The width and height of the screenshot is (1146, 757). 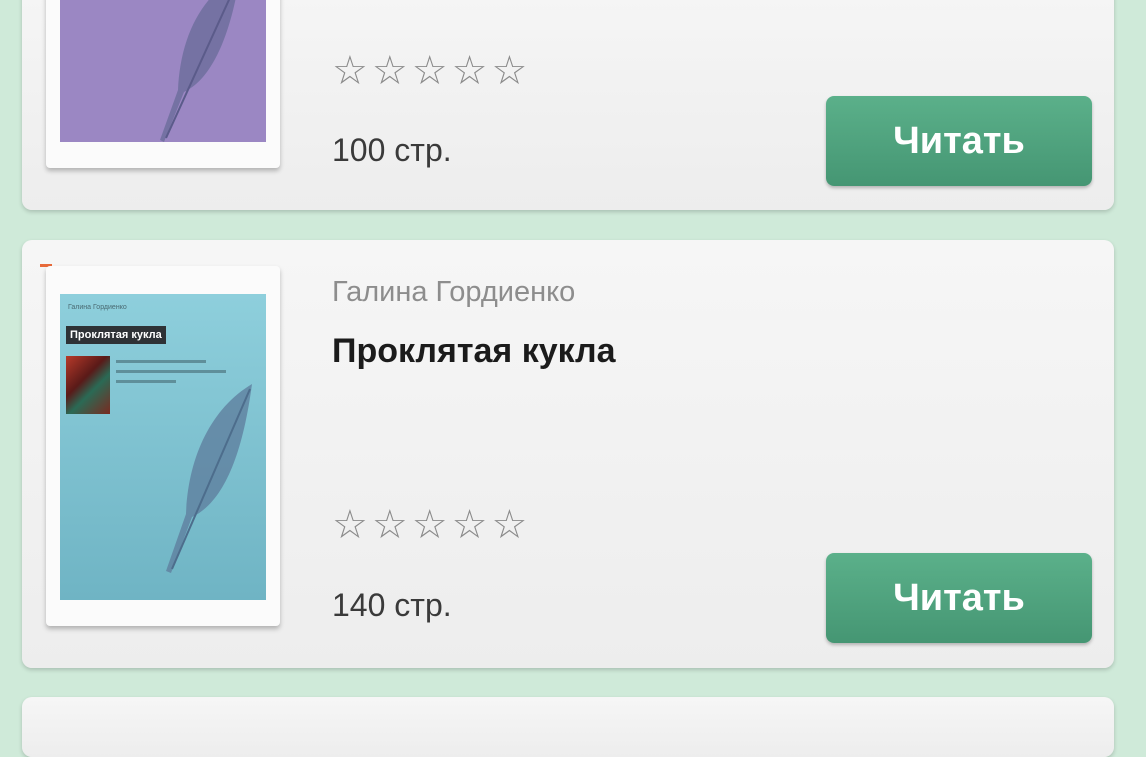 I want to click on page-count: 100 стр., so click(x=392, y=150).